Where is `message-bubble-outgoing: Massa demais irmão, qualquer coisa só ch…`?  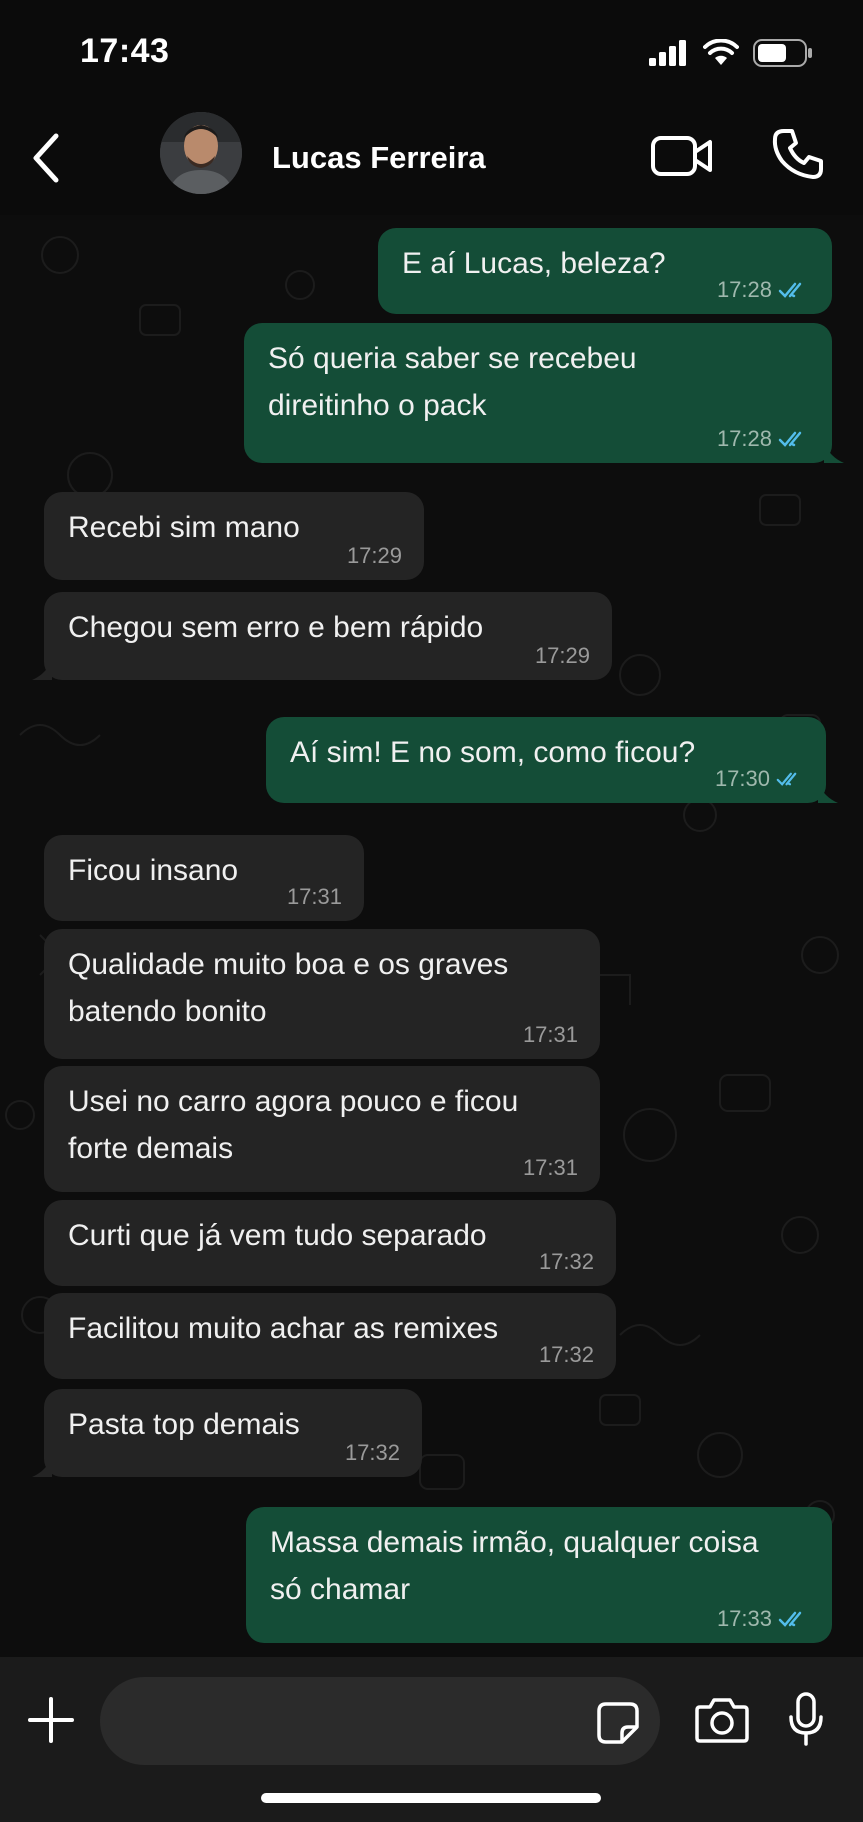
message-bubble-outgoing: Massa demais irmão, qualquer coisa só ch… is located at coordinates (539, 1575).